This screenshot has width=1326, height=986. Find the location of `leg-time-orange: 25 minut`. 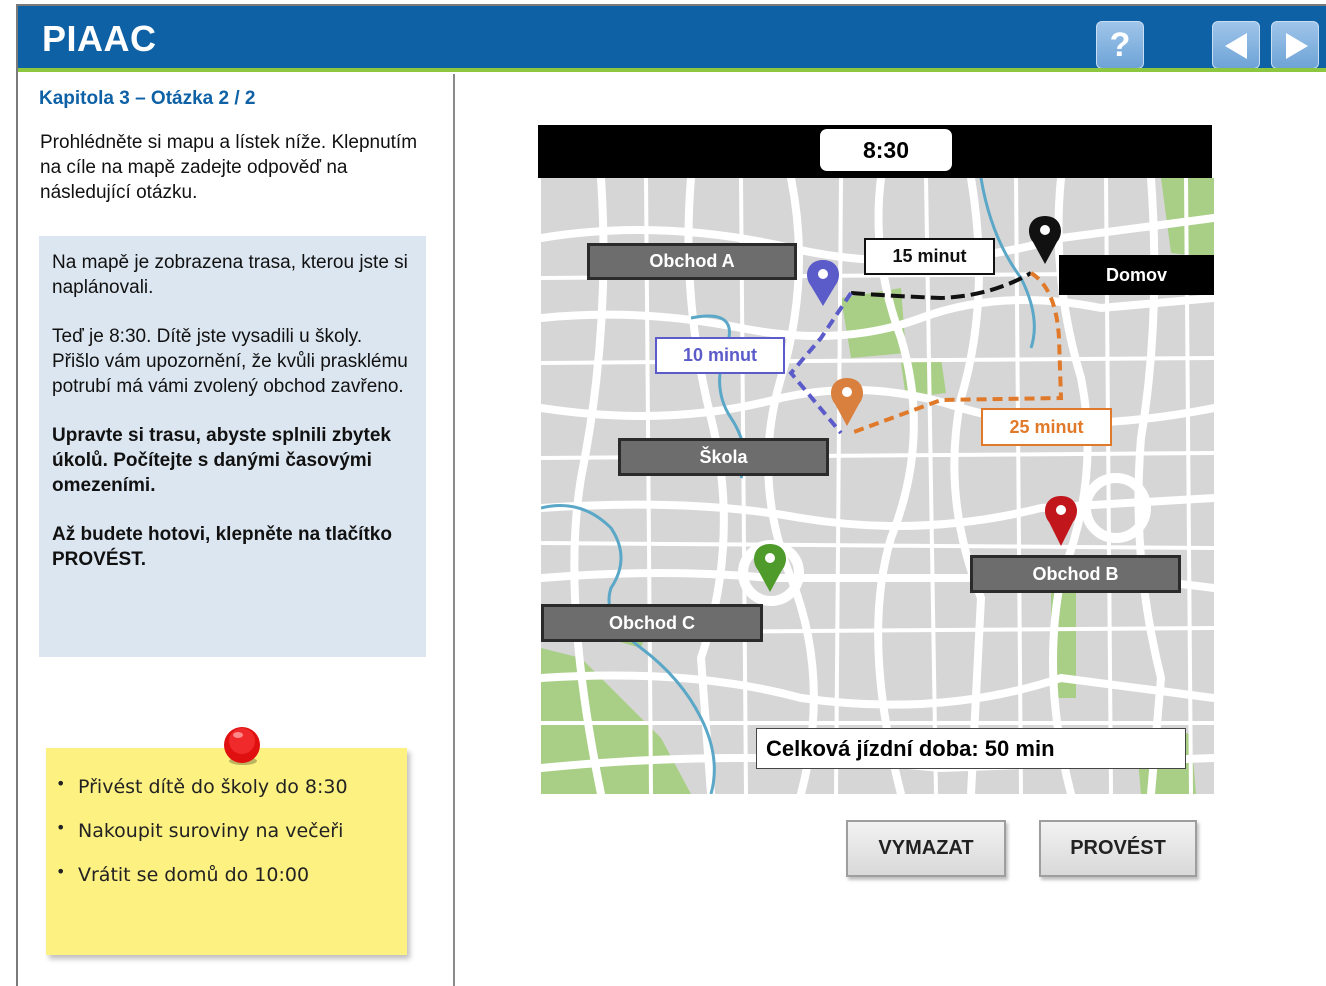

leg-time-orange: 25 minut is located at coordinates (1046, 427).